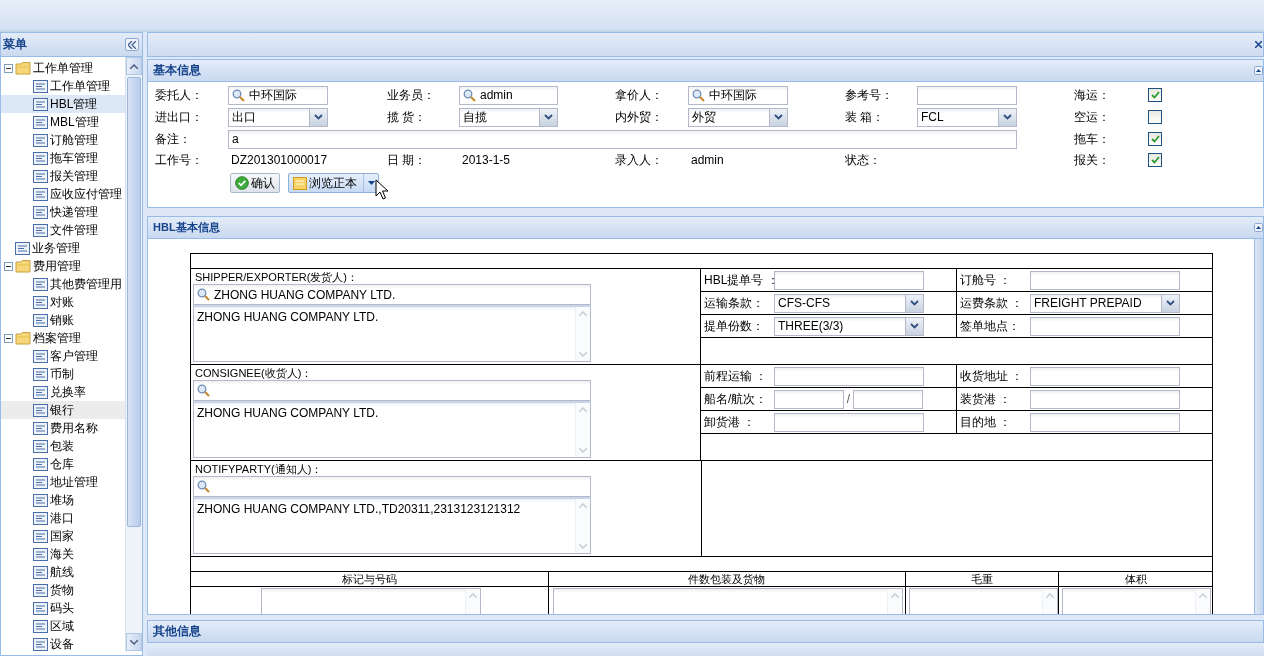  Describe the element at coordinates (1105, 303) in the screenshot. I see `dropdown-field: FREIGHT PREPAID` at that location.